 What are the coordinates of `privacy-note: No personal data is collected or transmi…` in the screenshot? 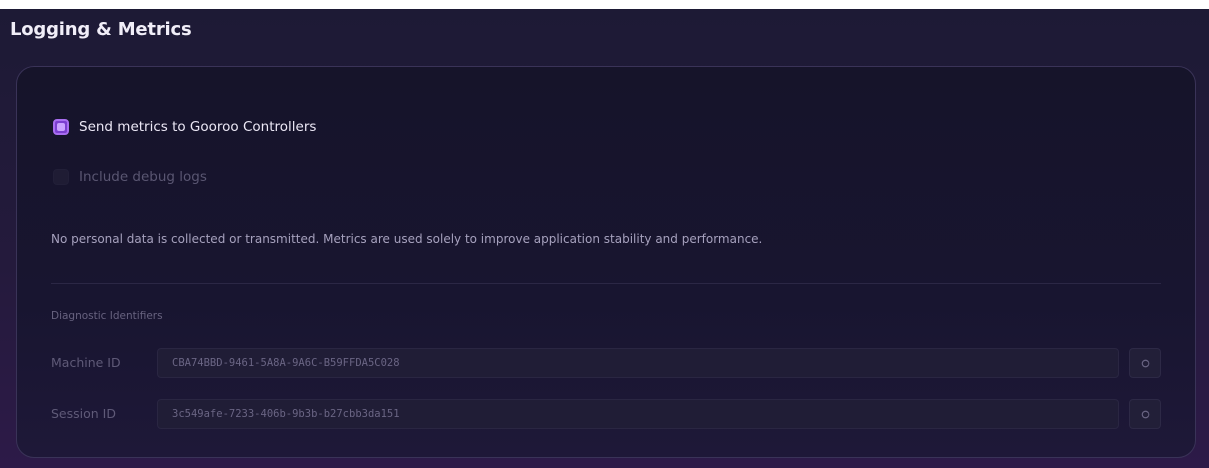 It's located at (407, 239).